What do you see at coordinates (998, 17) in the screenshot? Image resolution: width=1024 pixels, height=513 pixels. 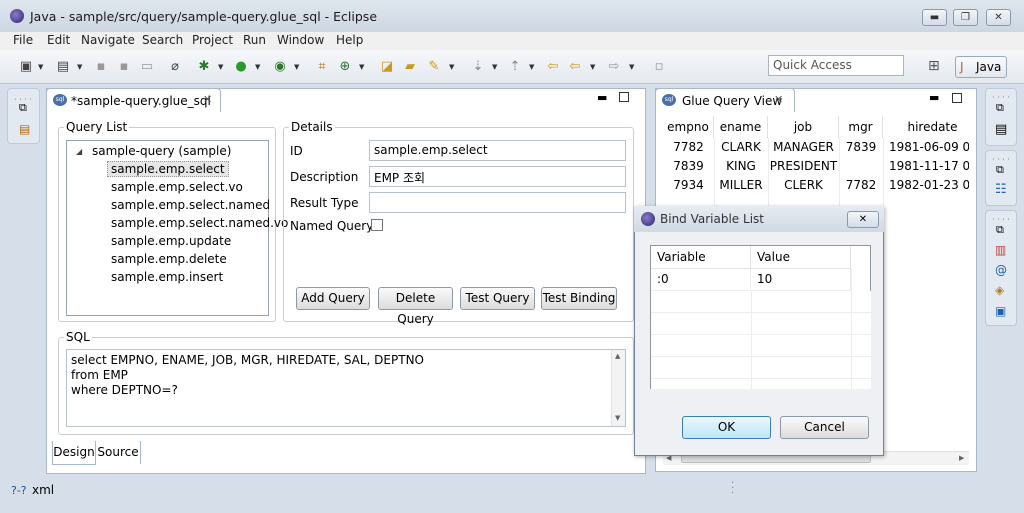 I see `close-button: ✕` at bounding box center [998, 17].